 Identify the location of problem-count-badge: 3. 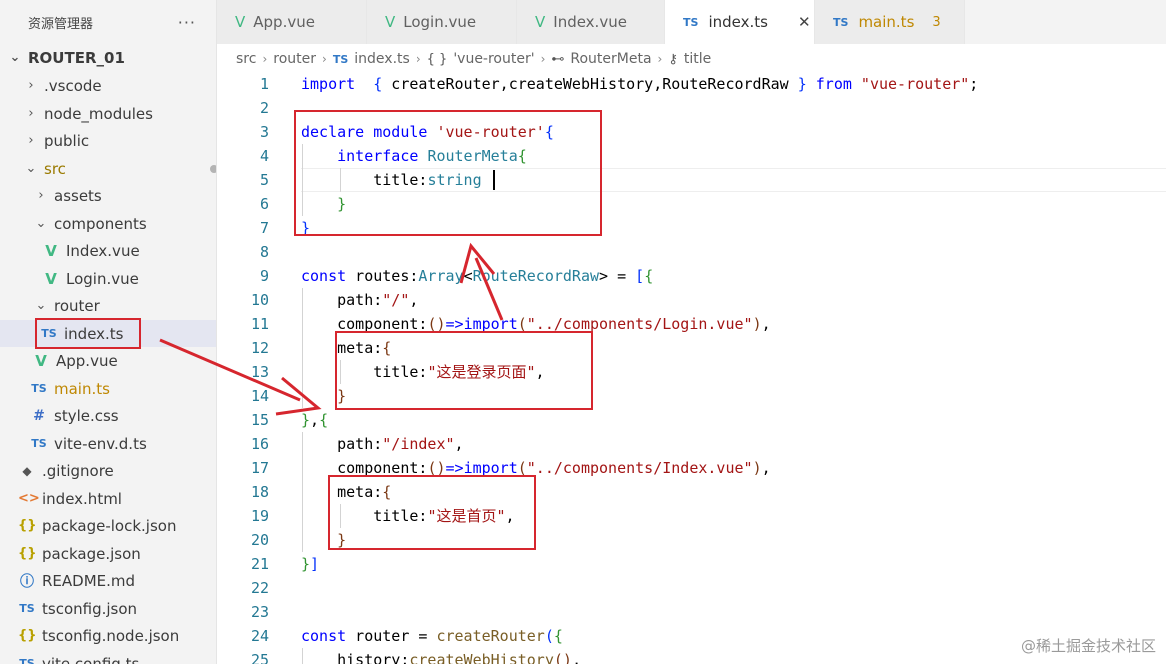
(936, 22).